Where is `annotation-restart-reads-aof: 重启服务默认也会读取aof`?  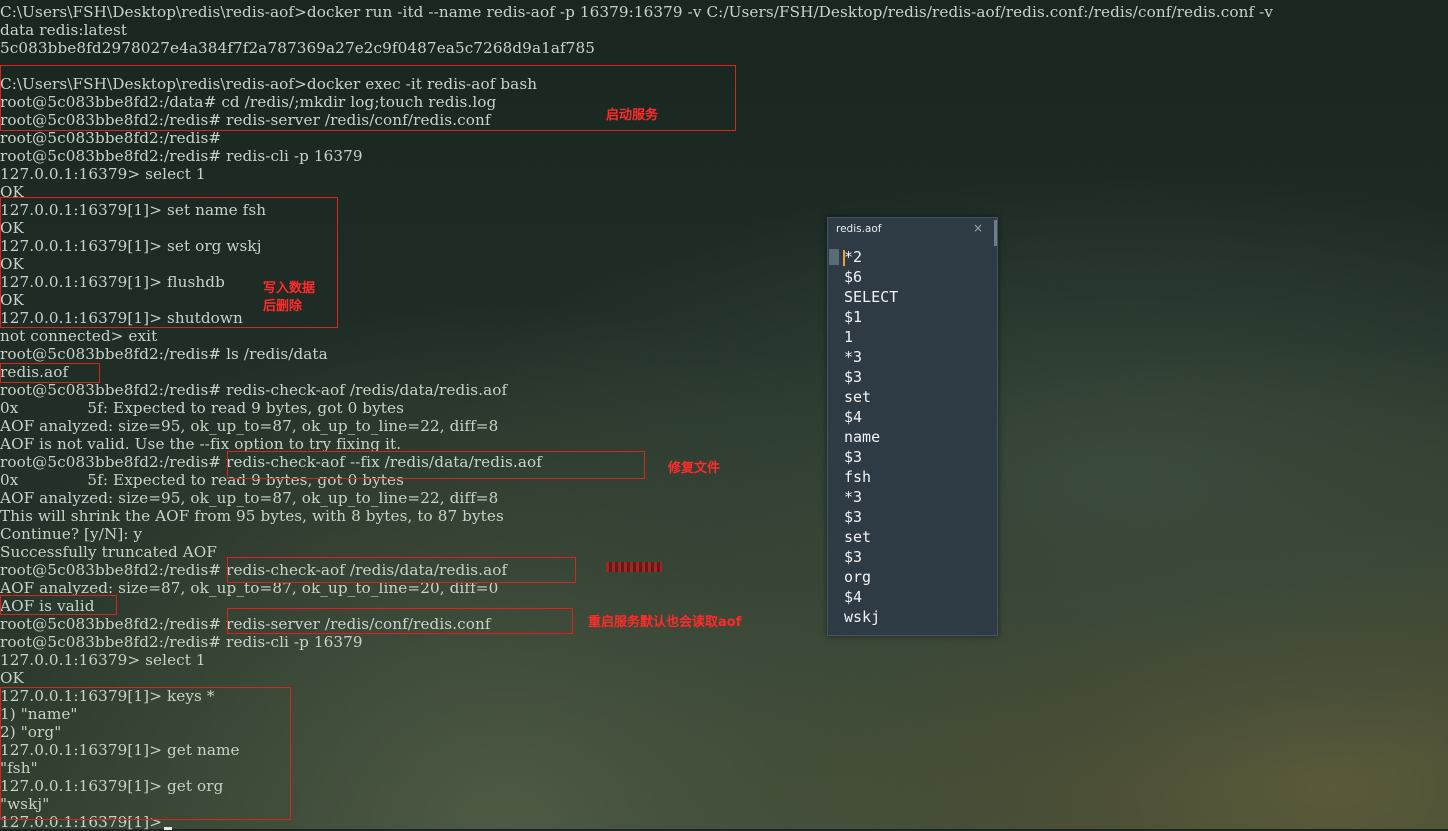
annotation-restart-reads-aof: 重启服务默认也会读取aof is located at coordinates (665, 622).